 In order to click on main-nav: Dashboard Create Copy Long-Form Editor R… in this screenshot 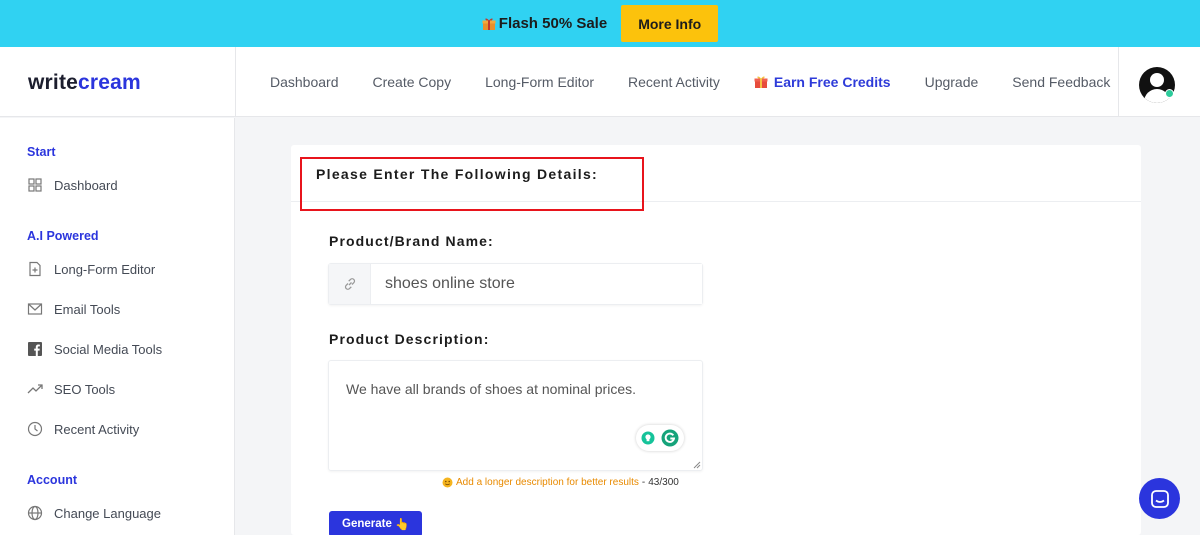, I will do `click(707, 82)`.